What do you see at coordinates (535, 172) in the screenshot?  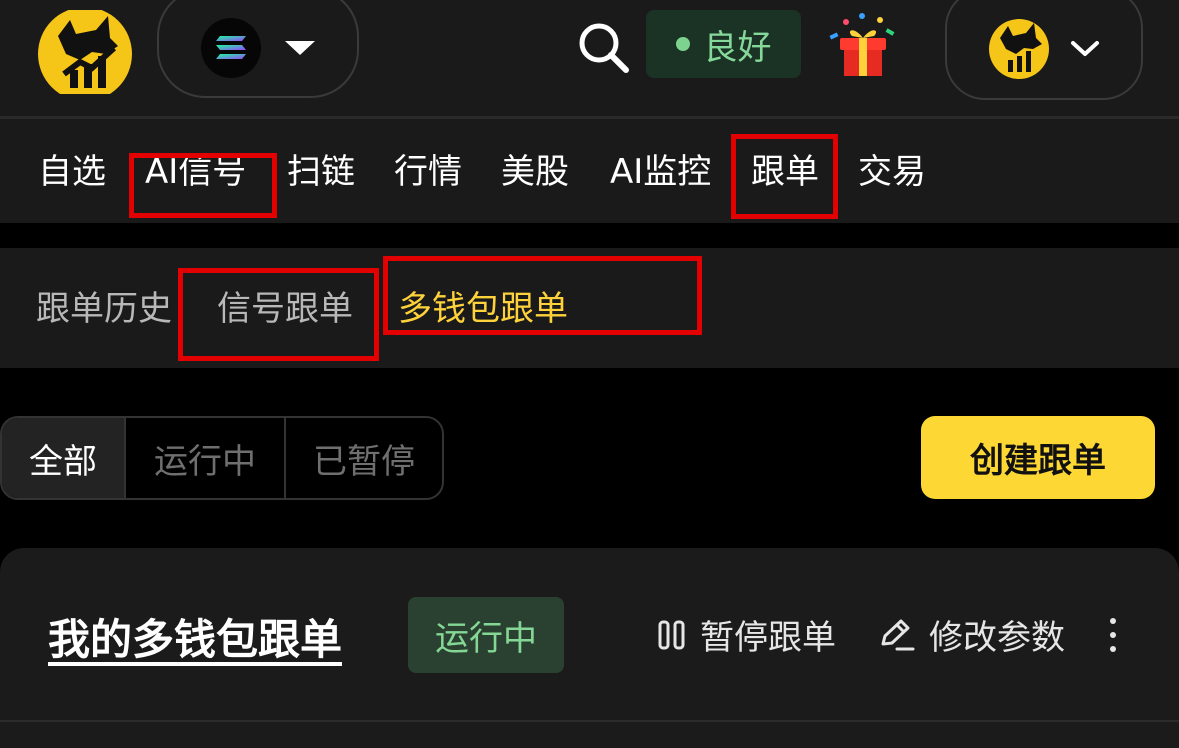 I see `nav-item-us-stocks: 美股` at bounding box center [535, 172].